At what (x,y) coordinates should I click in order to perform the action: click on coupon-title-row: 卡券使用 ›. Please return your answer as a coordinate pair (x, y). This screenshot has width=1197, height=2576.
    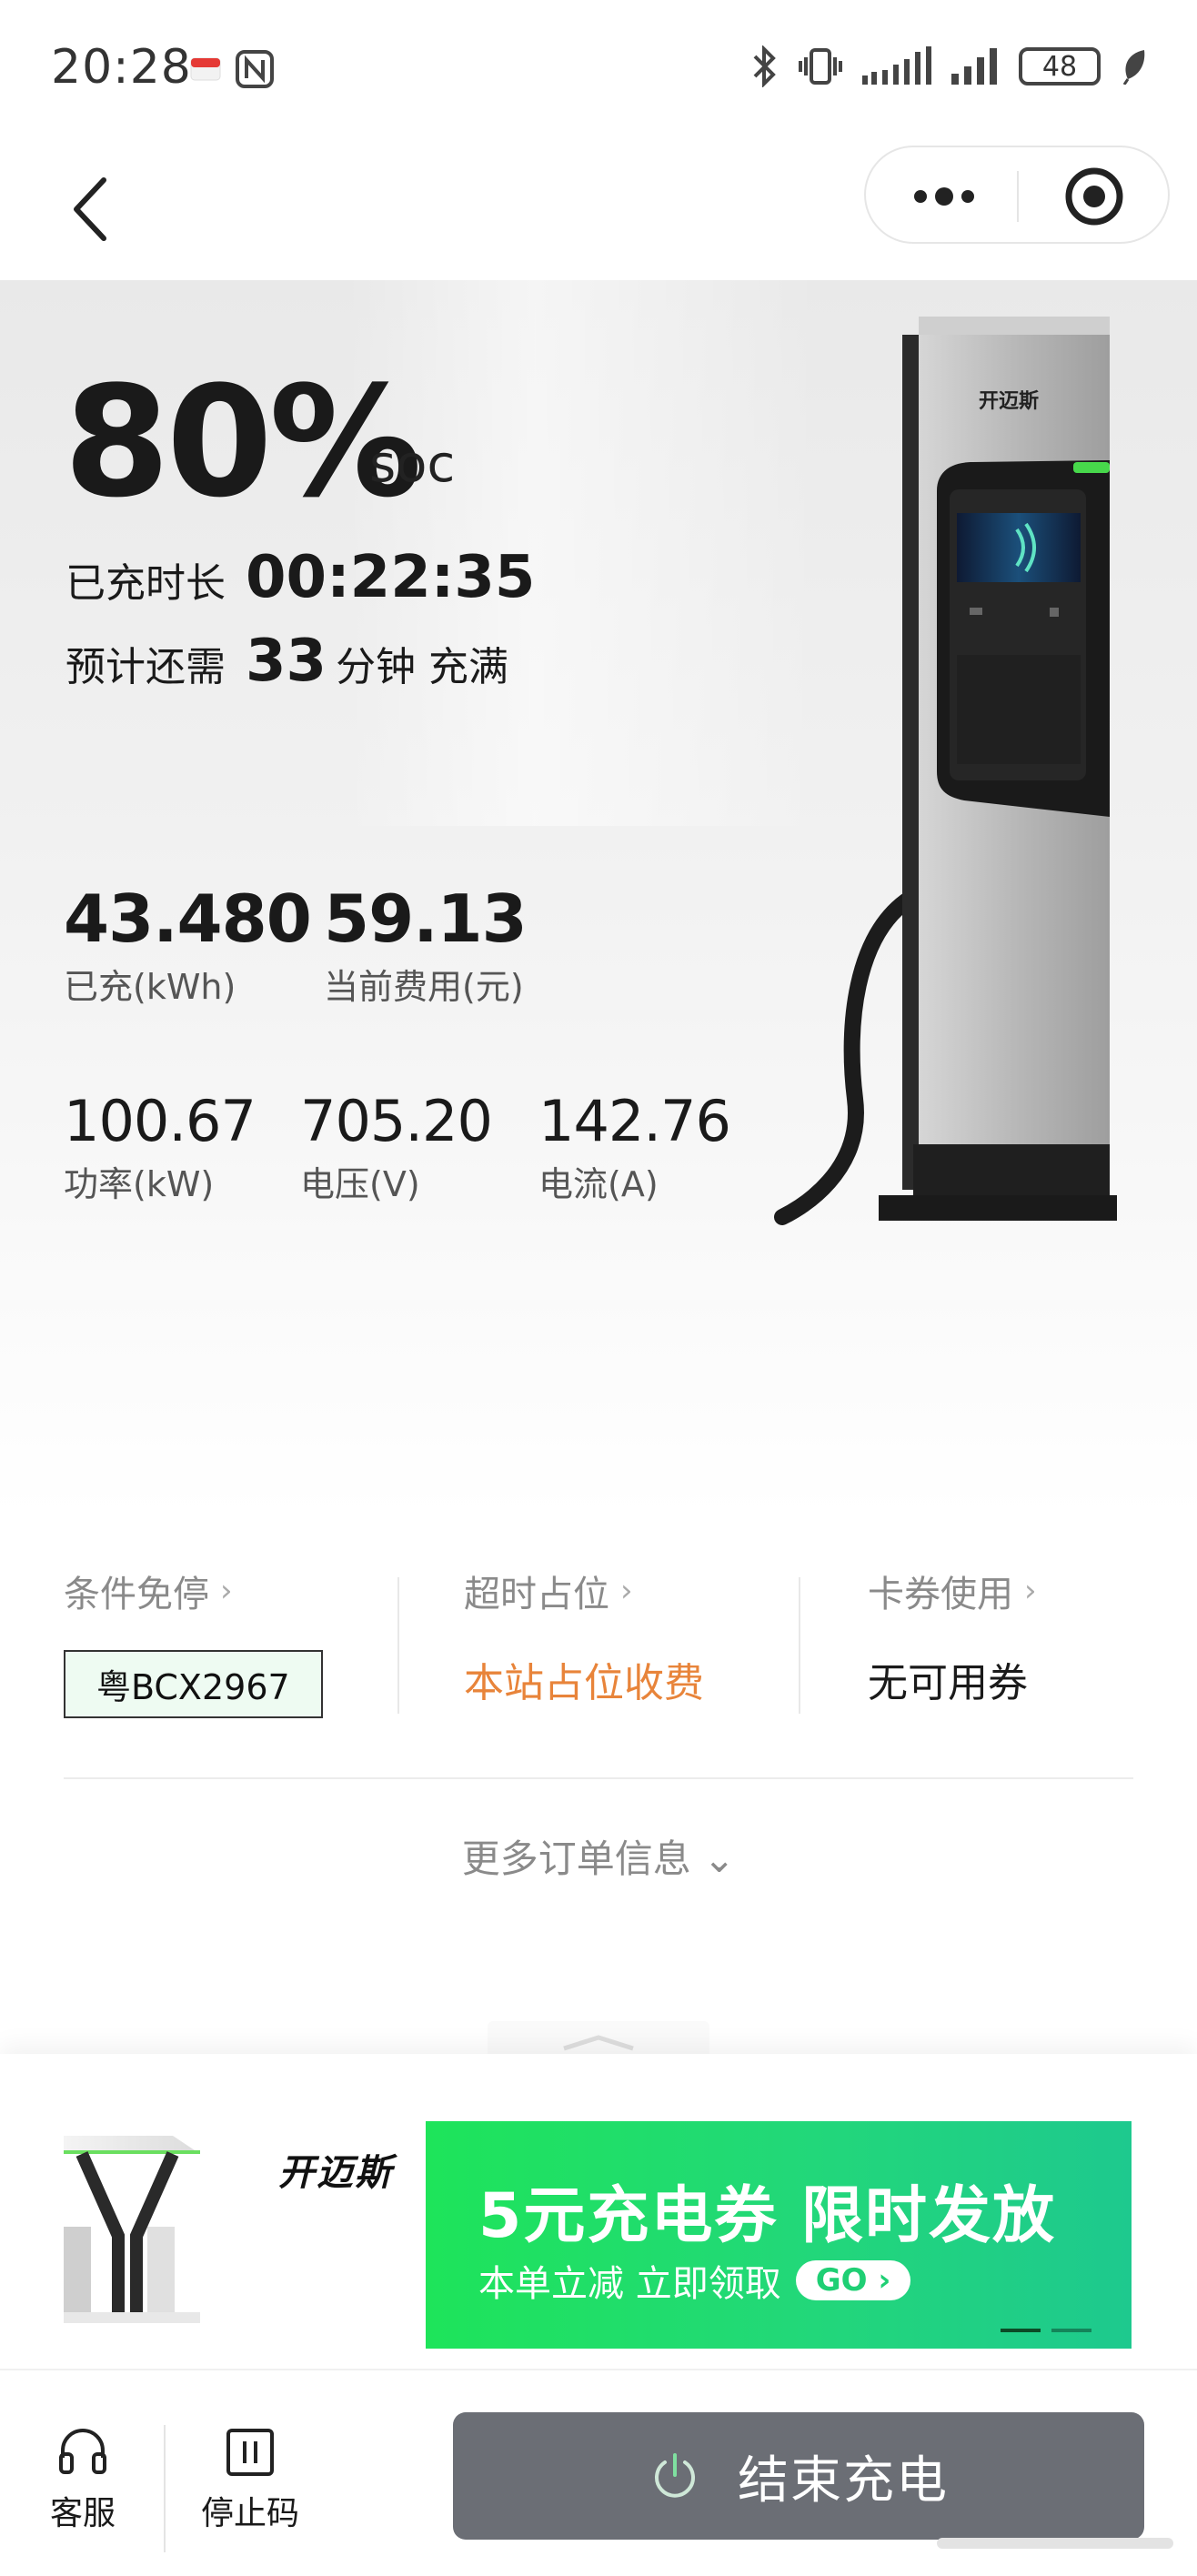
    Looking at the image, I should click on (1000, 1591).